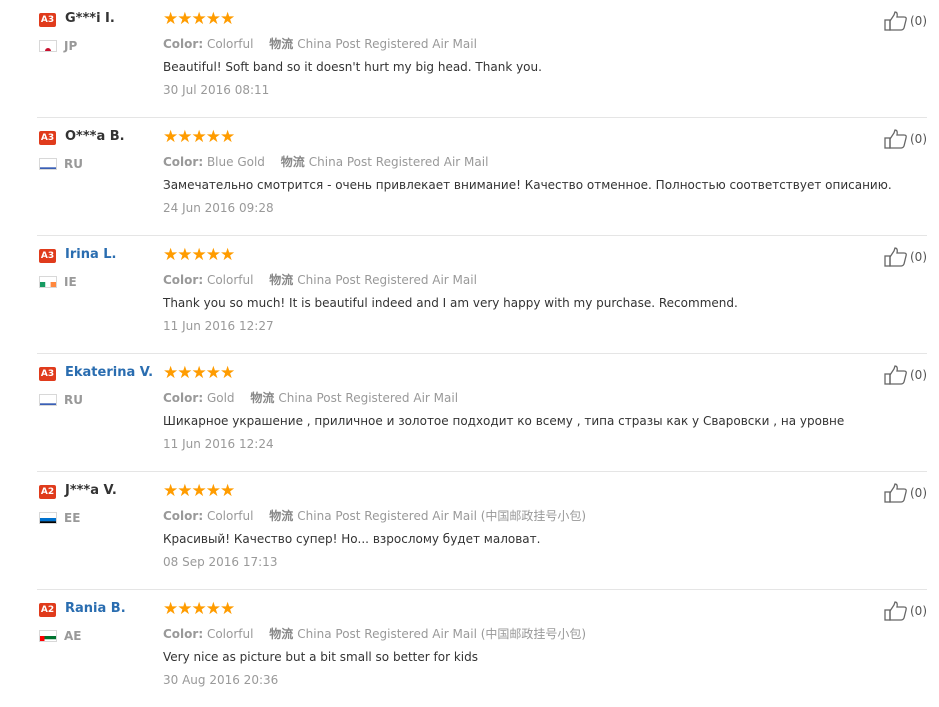 This screenshot has height=707, width=939. I want to click on reviewer-country: JP, so click(71, 46).